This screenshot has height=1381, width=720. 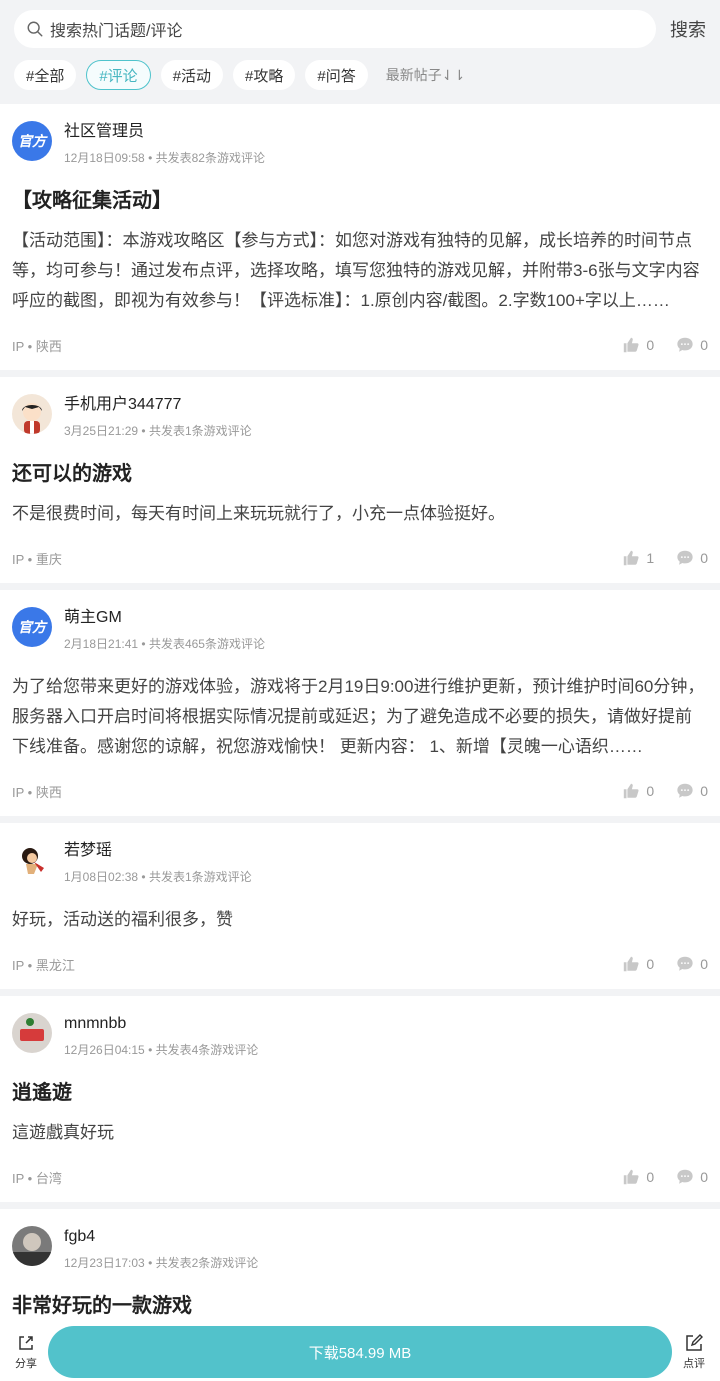 What do you see at coordinates (158, 851) in the screenshot?
I see `author-name: 若梦瑶` at bounding box center [158, 851].